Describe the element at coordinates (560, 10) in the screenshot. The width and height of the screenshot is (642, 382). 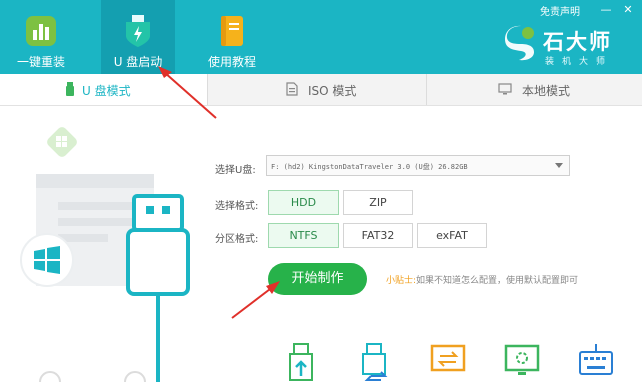
I see `disclaimer-link: 免责声明` at that location.